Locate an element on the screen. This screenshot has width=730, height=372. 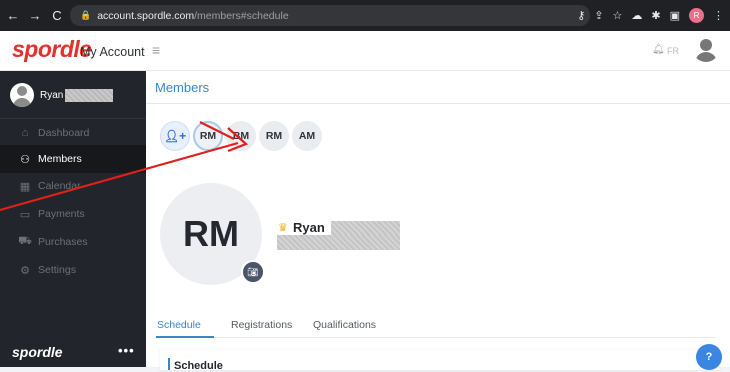
bell-icon: 🔔︎ is located at coordinates (658, 49).